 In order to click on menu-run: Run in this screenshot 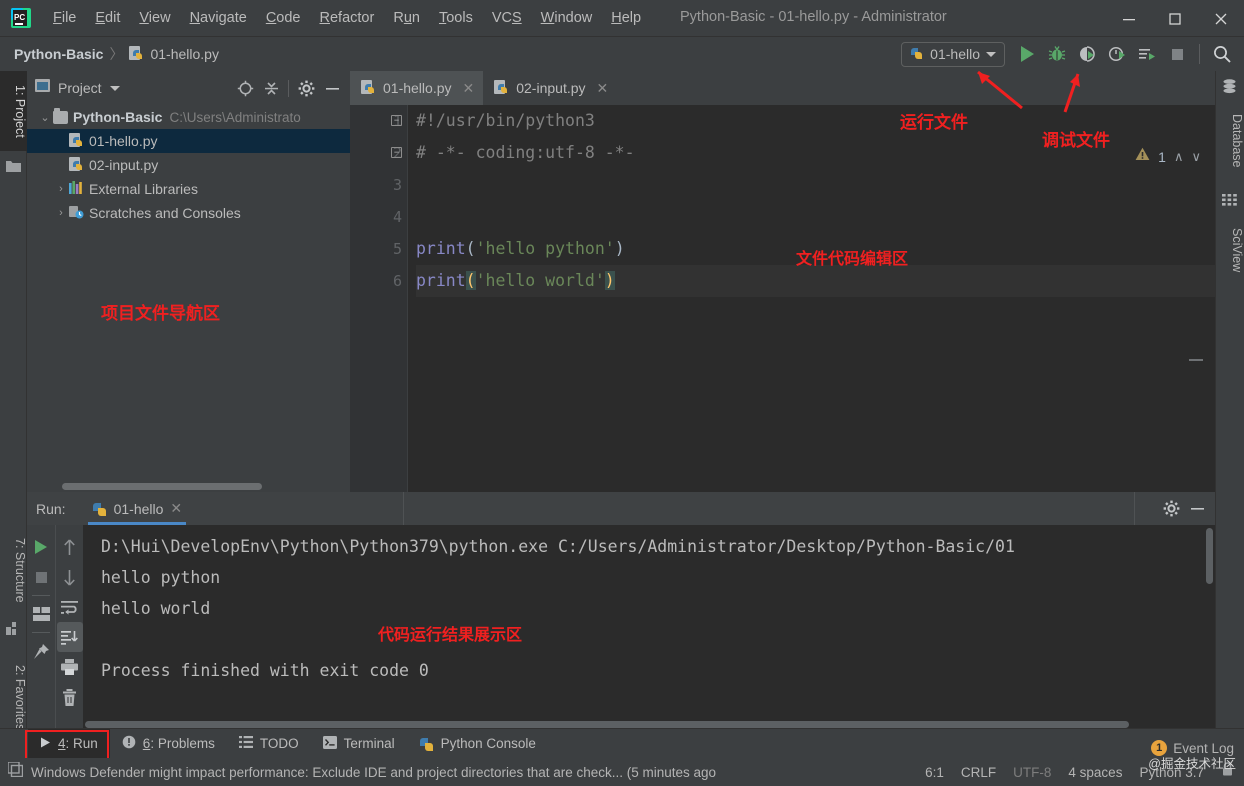, I will do `click(406, 18)`.